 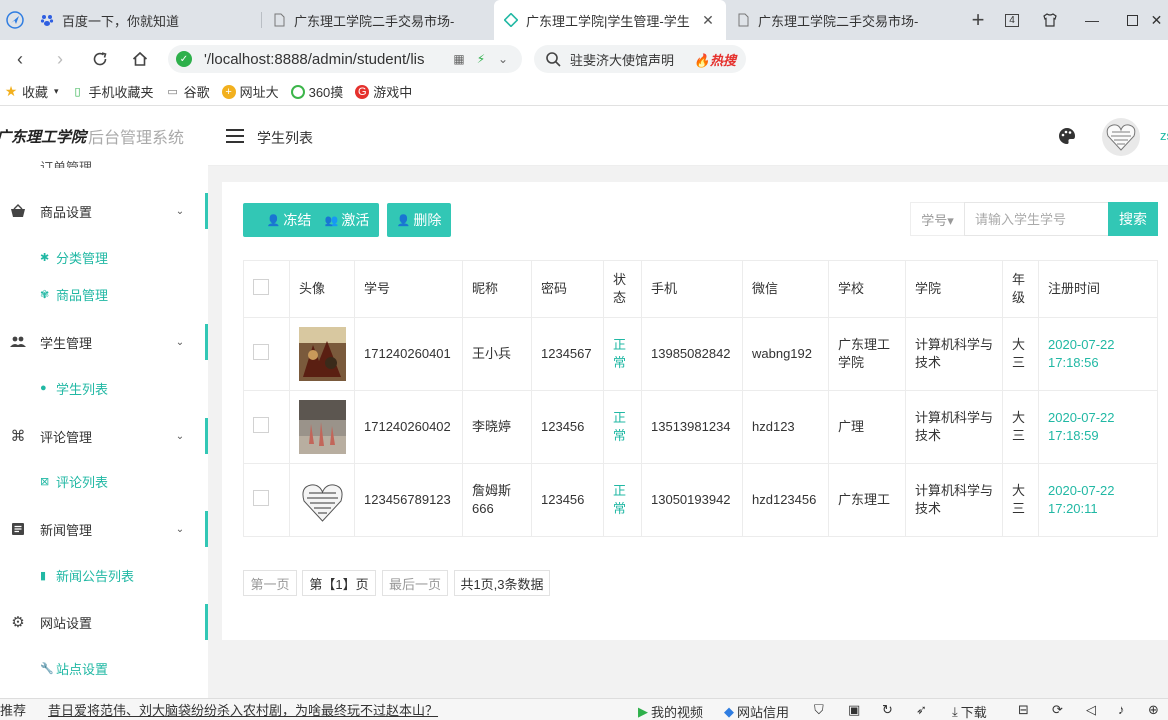 What do you see at coordinates (140, 59) in the screenshot?
I see `home-icon` at bounding box center [140, 59].